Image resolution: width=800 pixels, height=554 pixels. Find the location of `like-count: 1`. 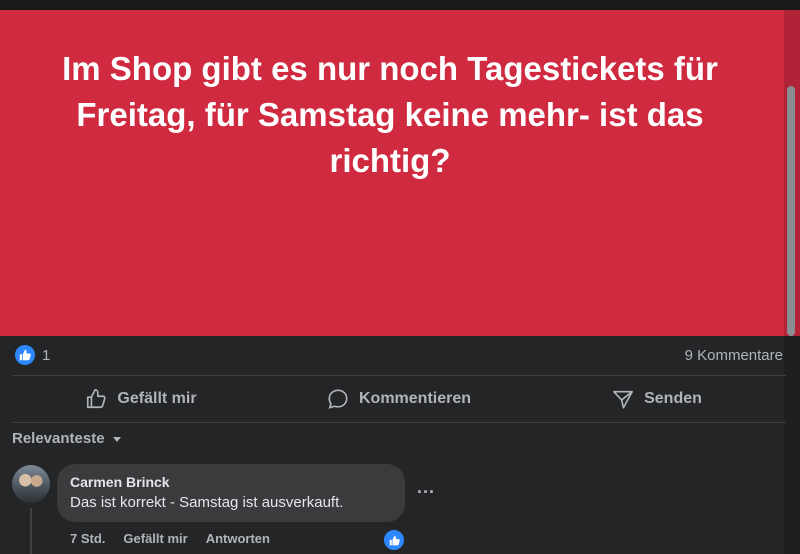

like-count: 1 is located at coordinates (46, 355).